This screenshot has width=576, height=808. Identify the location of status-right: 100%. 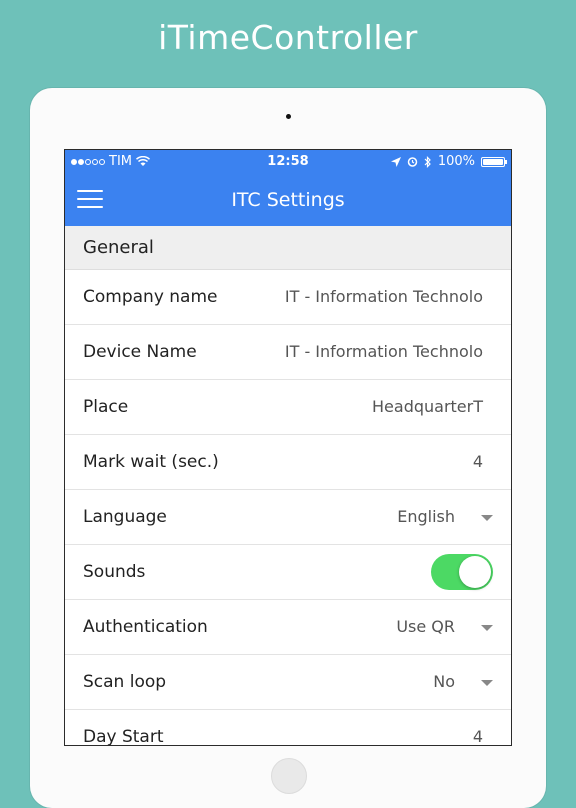
(448, 161).